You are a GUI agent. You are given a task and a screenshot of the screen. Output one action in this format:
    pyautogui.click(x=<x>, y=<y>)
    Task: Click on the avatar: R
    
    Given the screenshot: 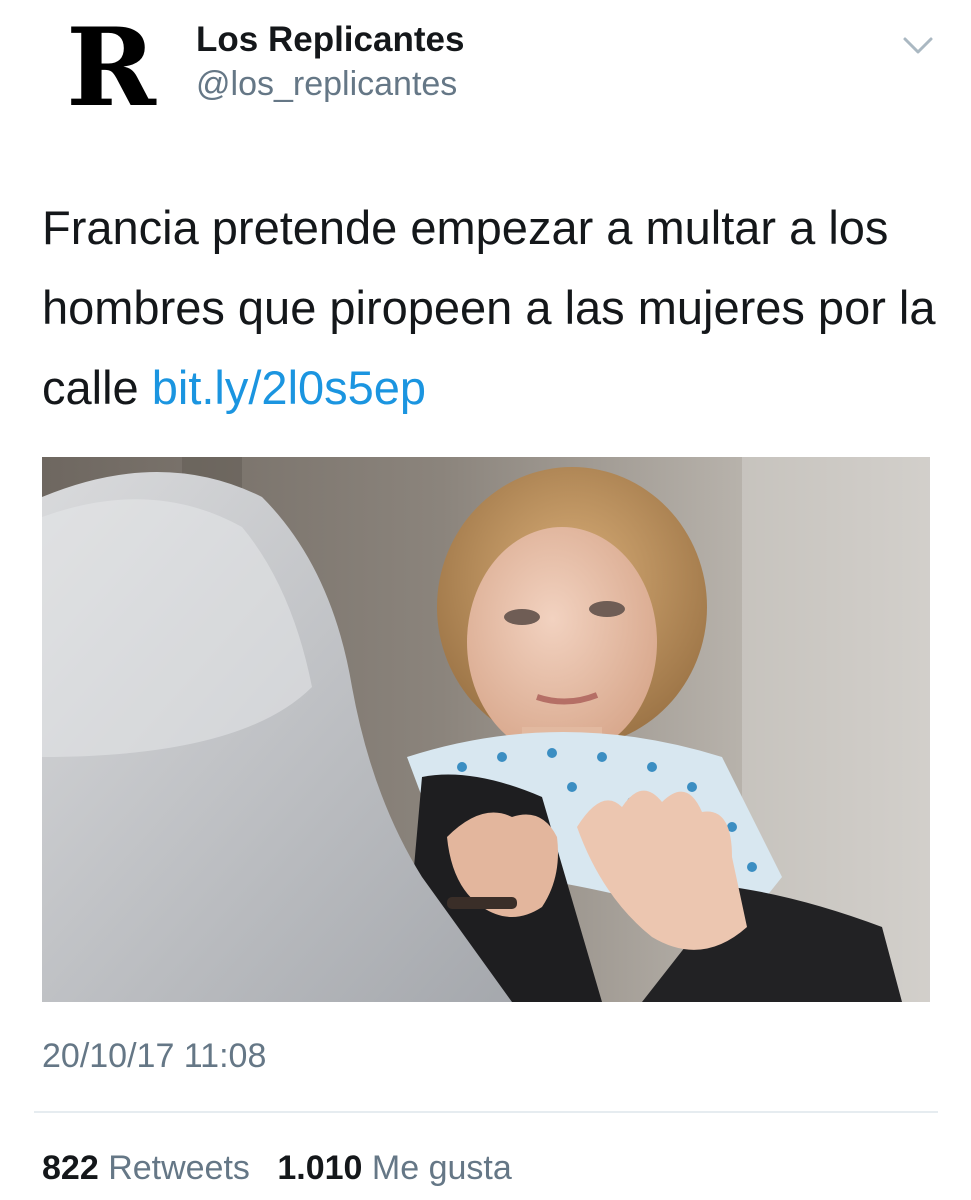 What is the action you would take?
    pyautogui.click(x=110, y=68)
    